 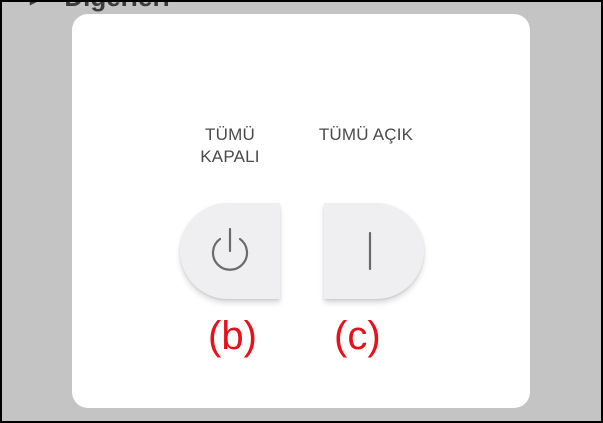 I want to click on annotation-b: (b), so click(x=232, y=336).